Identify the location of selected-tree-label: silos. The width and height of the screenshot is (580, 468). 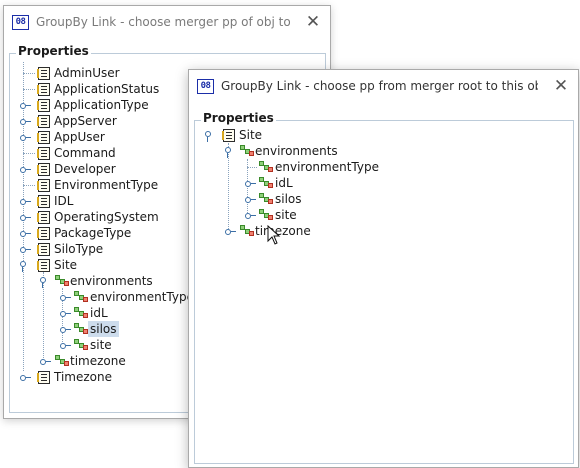
(103, 329).